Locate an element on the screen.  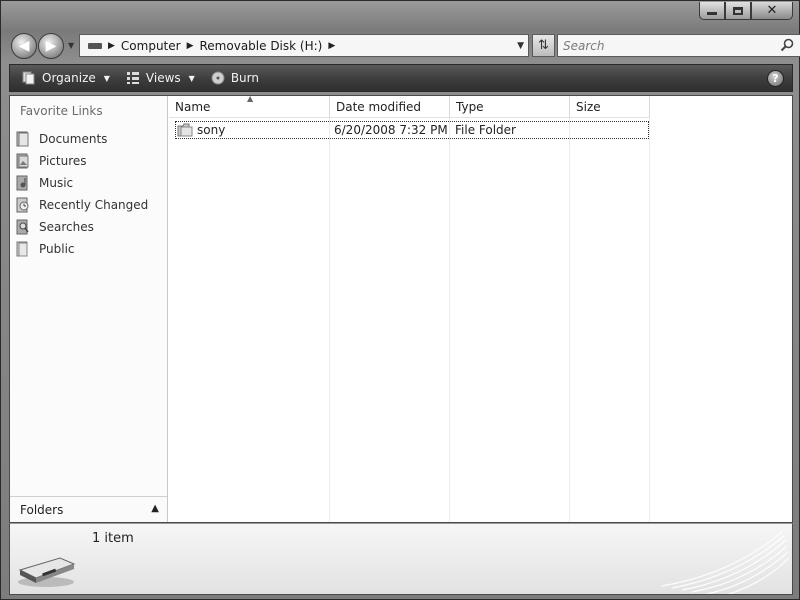
pictures-icon is located at coordinates (22, 161).